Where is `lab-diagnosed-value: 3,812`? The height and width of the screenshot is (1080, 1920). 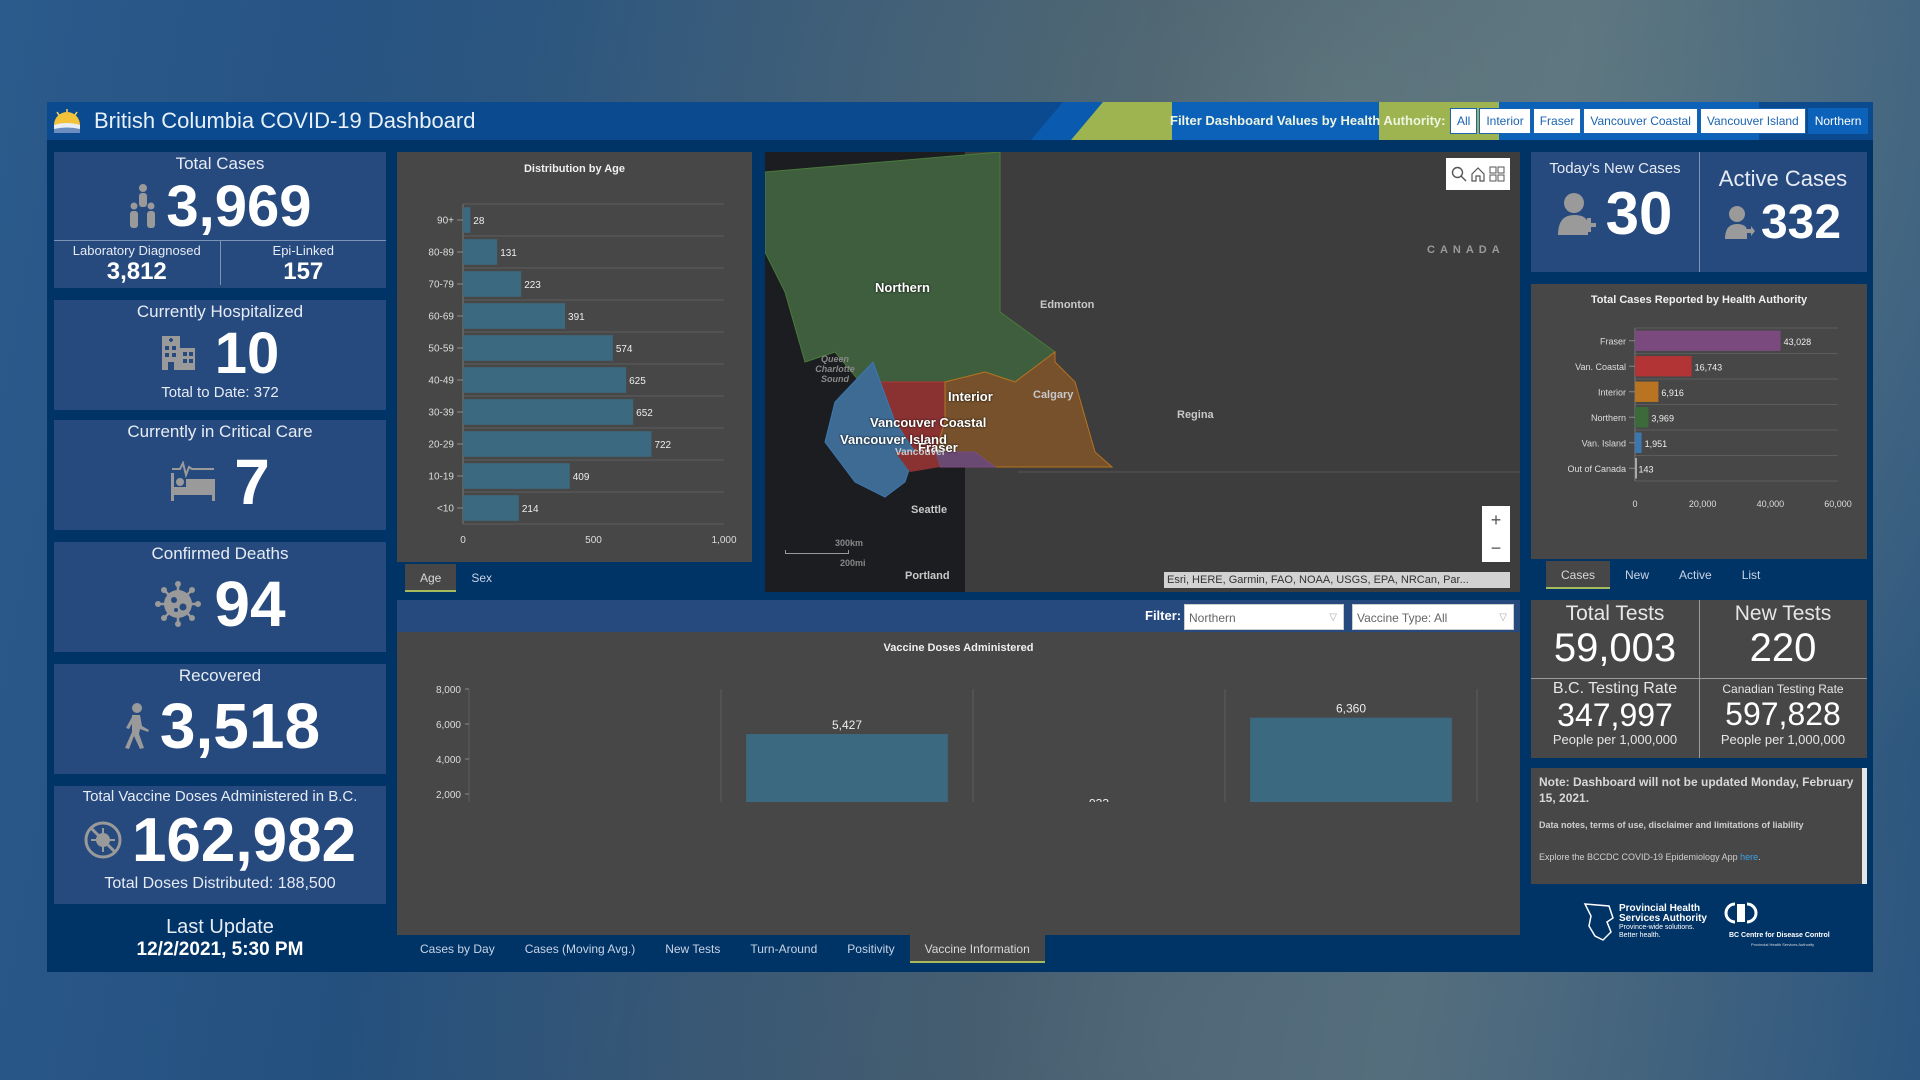 lab-diagnosed-value: 3,812 is located at coordinates (136, 271).